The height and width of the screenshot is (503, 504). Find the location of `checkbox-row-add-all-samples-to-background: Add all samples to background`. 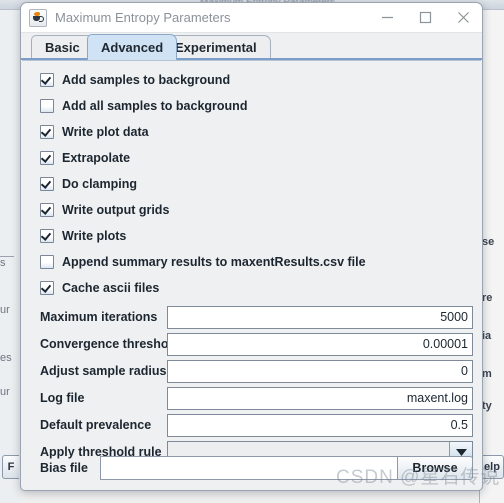

checkbox-row-add-all-samples-to-background: Add all samples to background is located at coordinates (143, 106).